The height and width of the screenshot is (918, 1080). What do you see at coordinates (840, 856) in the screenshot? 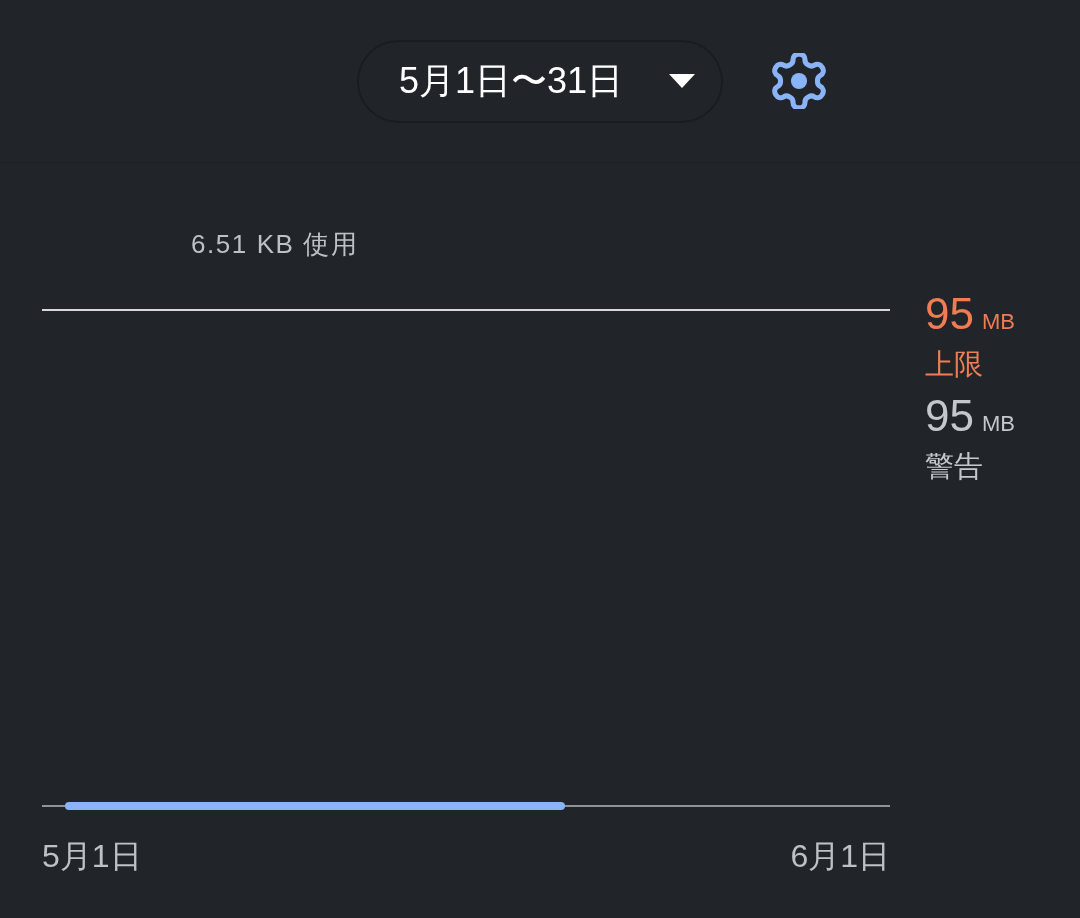
I see `axis-end-label: 6月1日` at bounding box center [840, 856].